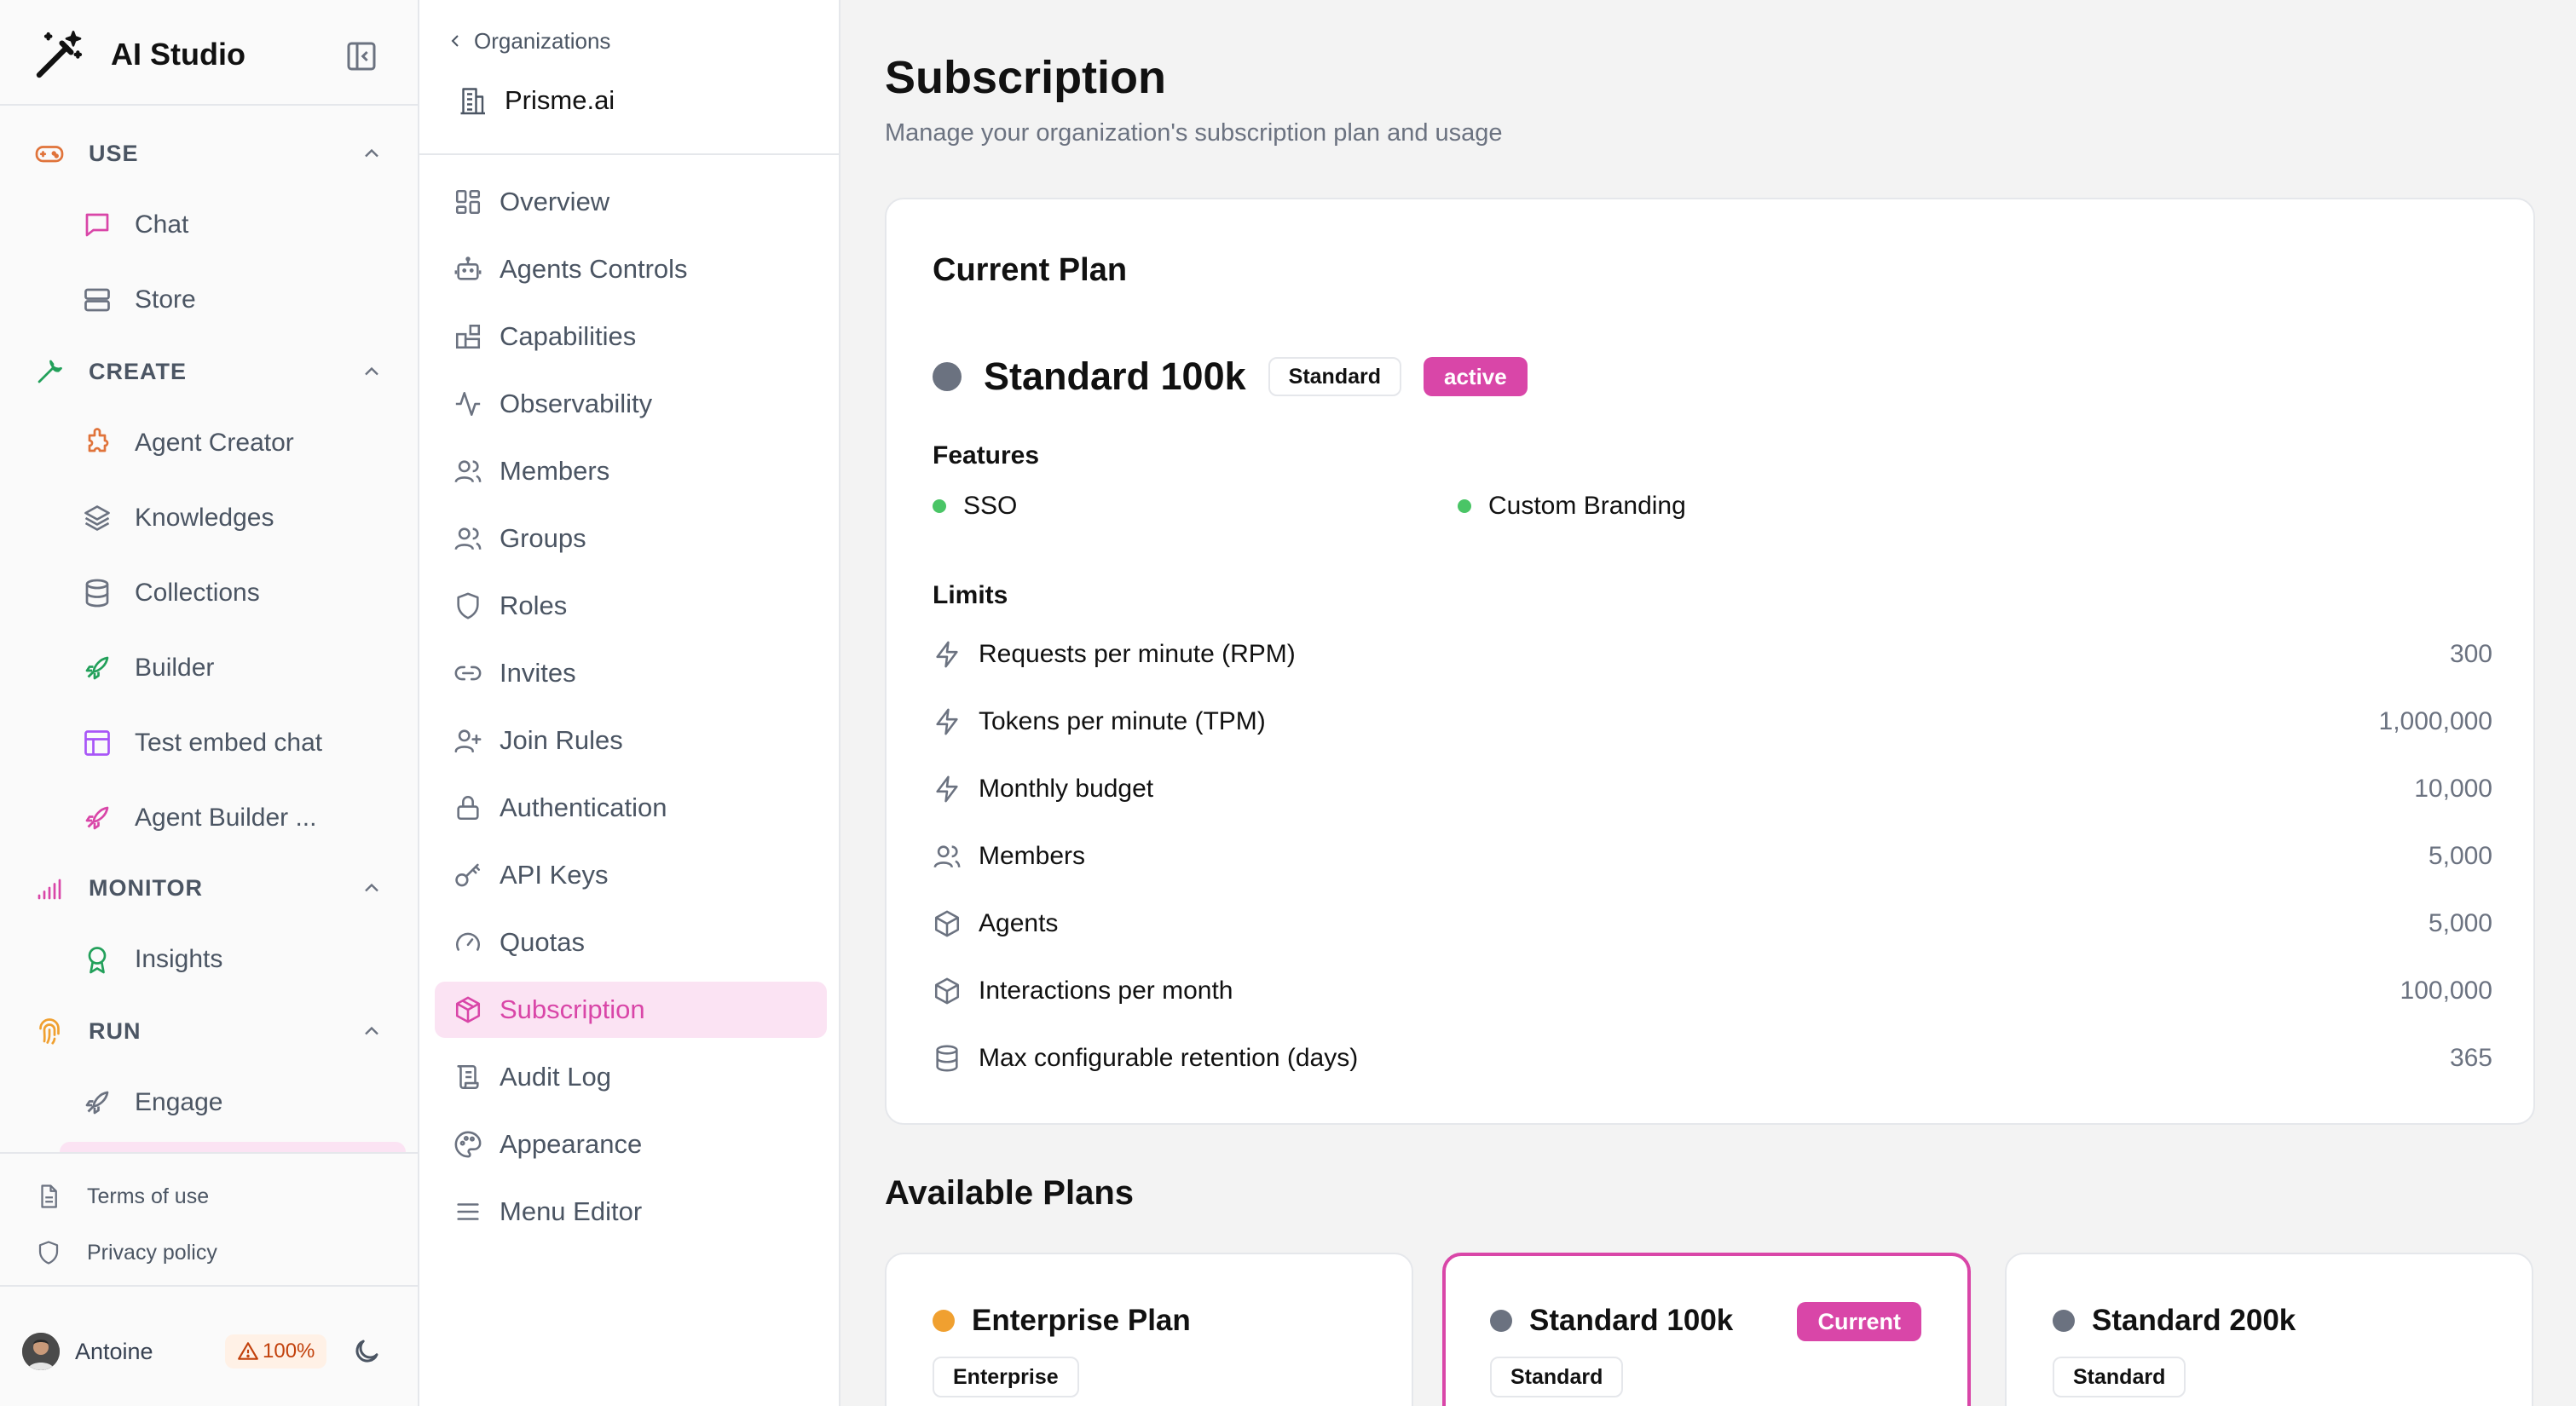  What do you see at coordinates (209, 887) in the screenshot?
I see `section-monitor: MONITOR` at bounding box center [209, 887].